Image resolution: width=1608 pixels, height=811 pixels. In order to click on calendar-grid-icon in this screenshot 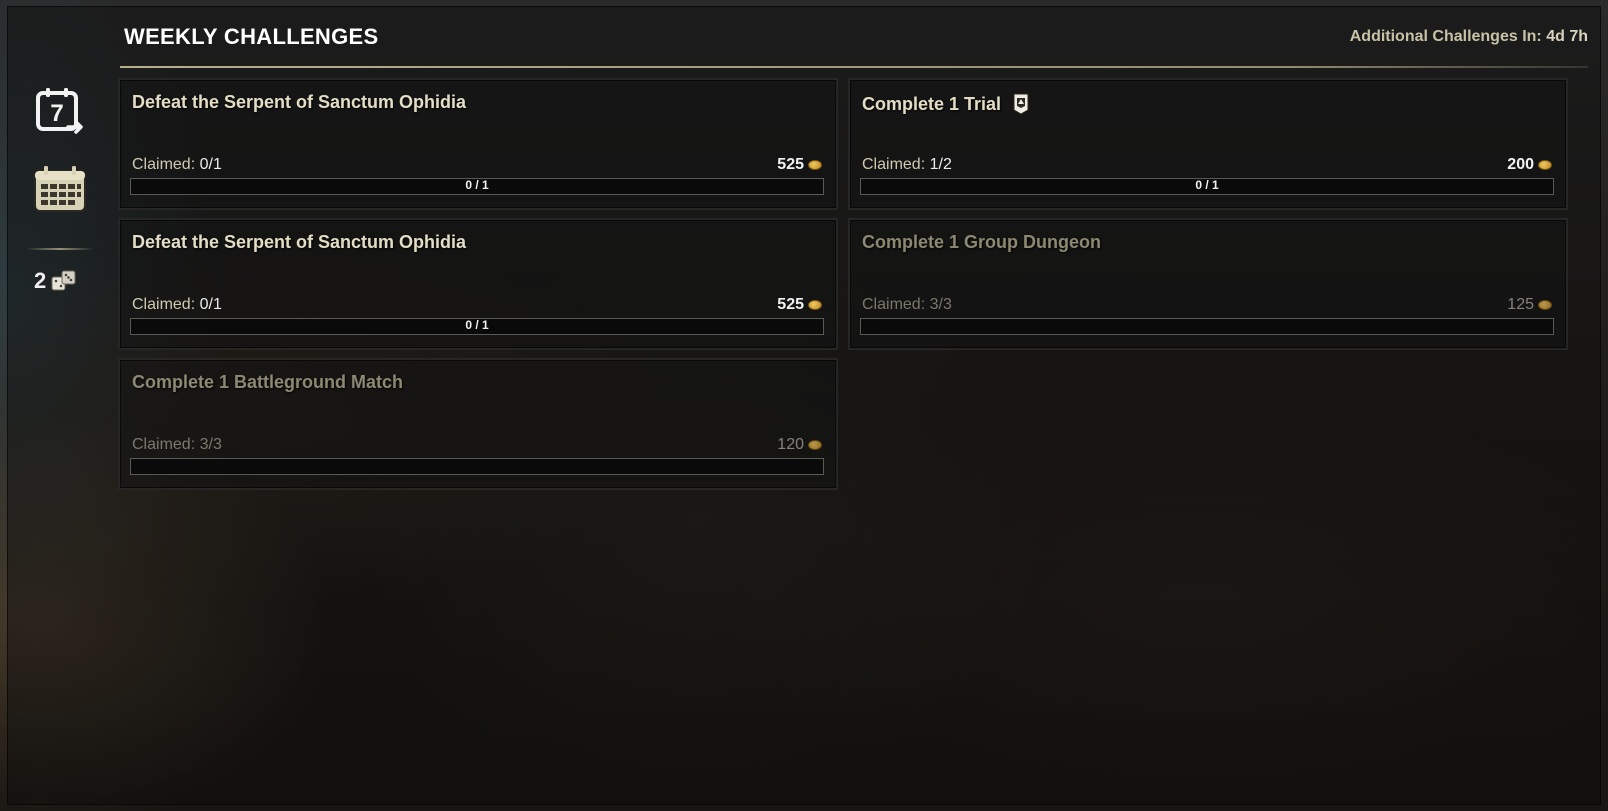, I will do `click(60, 189)`.